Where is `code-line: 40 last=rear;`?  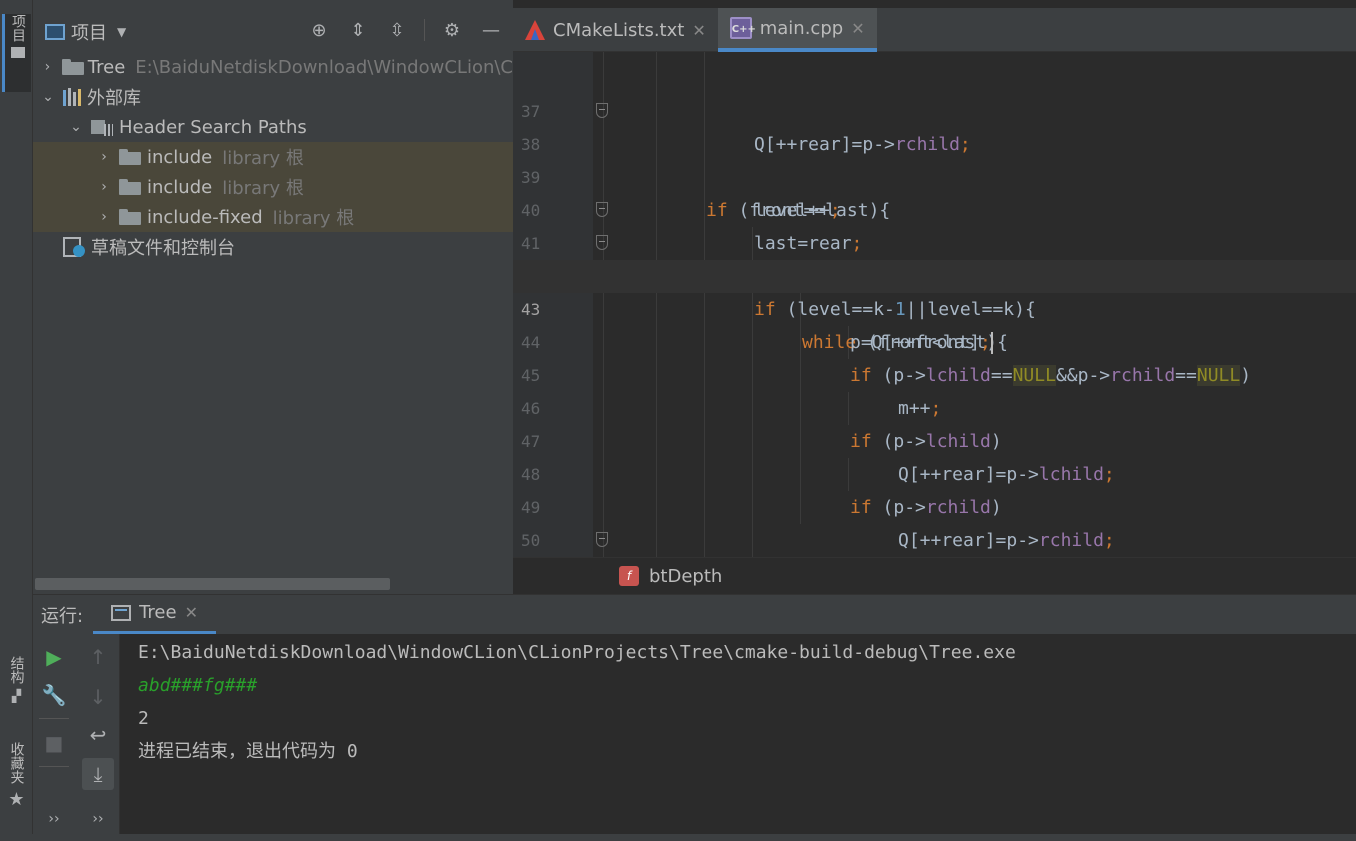
code-line: 40 last=rear; is located at coordinates (934, 207).